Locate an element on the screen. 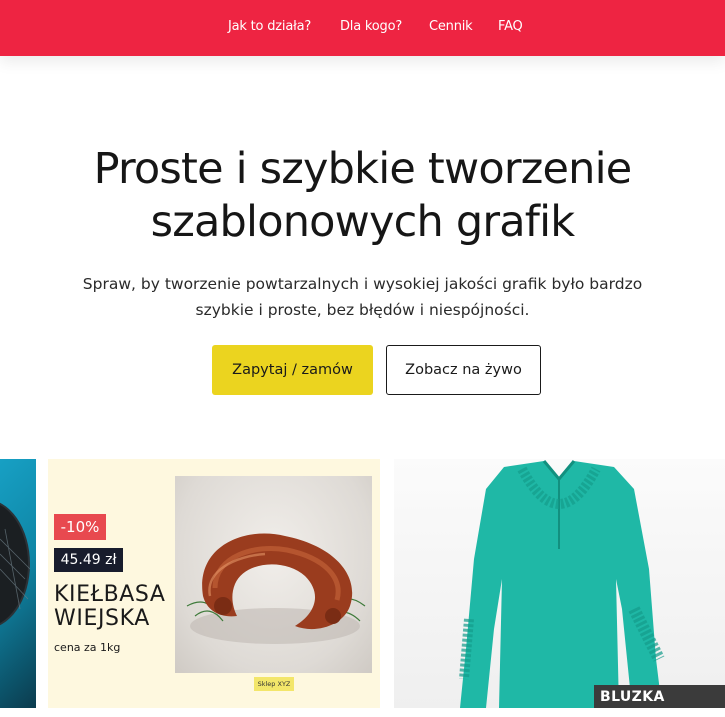  top-navigation: Jak to działa? Dla kogo? Cennik FAQ is located at coordinates (362, 28).